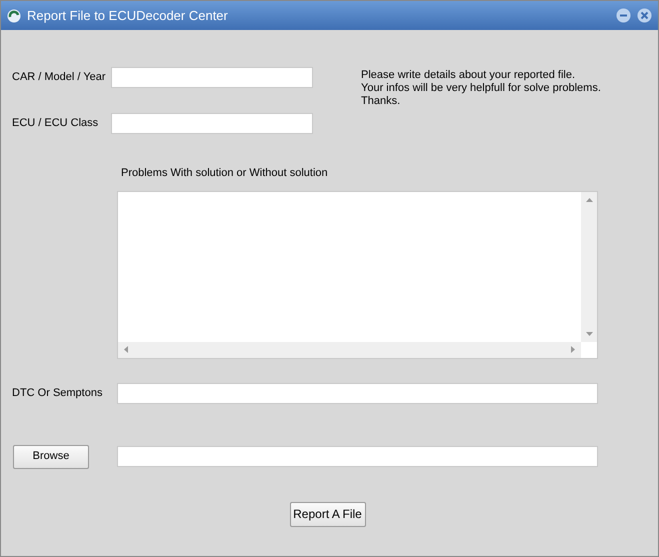  What do you see at coordinates (589, 334) in the screenshot?
I see `scroll-down-icon` at bounding box center [589, 334].